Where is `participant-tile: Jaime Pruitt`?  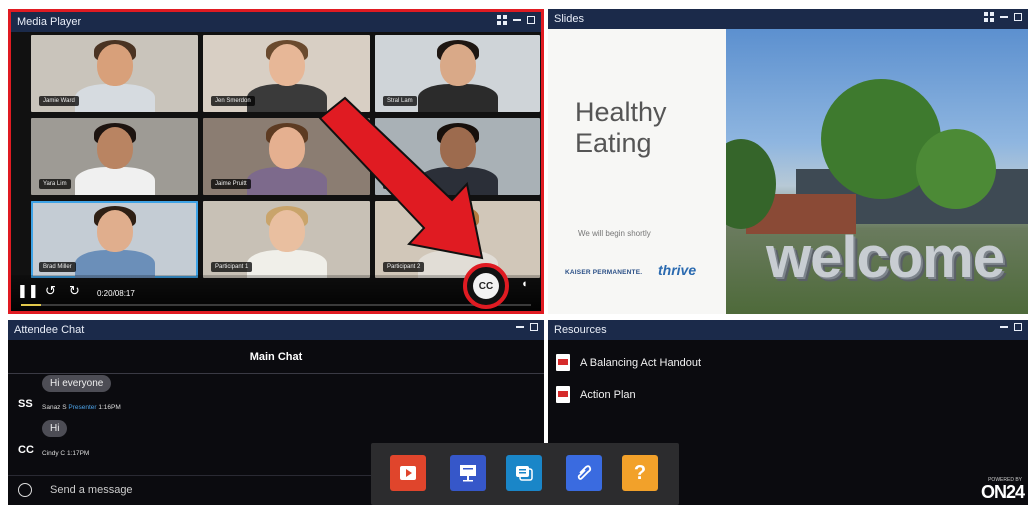
participant-tile: Jaime Pruitt is located at coordinates (286, 156).